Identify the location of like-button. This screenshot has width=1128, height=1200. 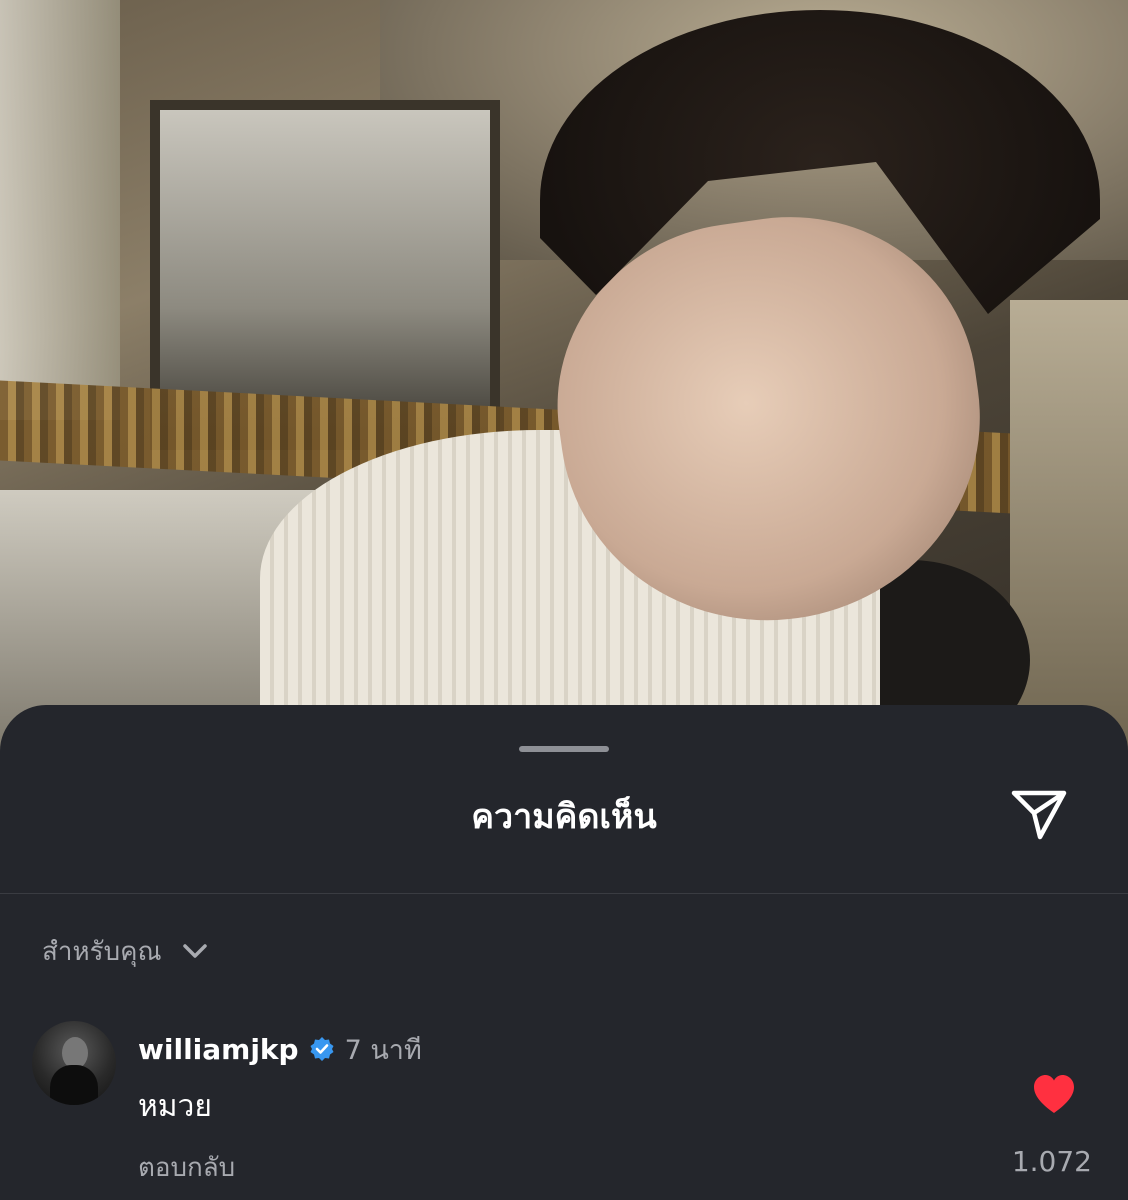
(1054, 1095).